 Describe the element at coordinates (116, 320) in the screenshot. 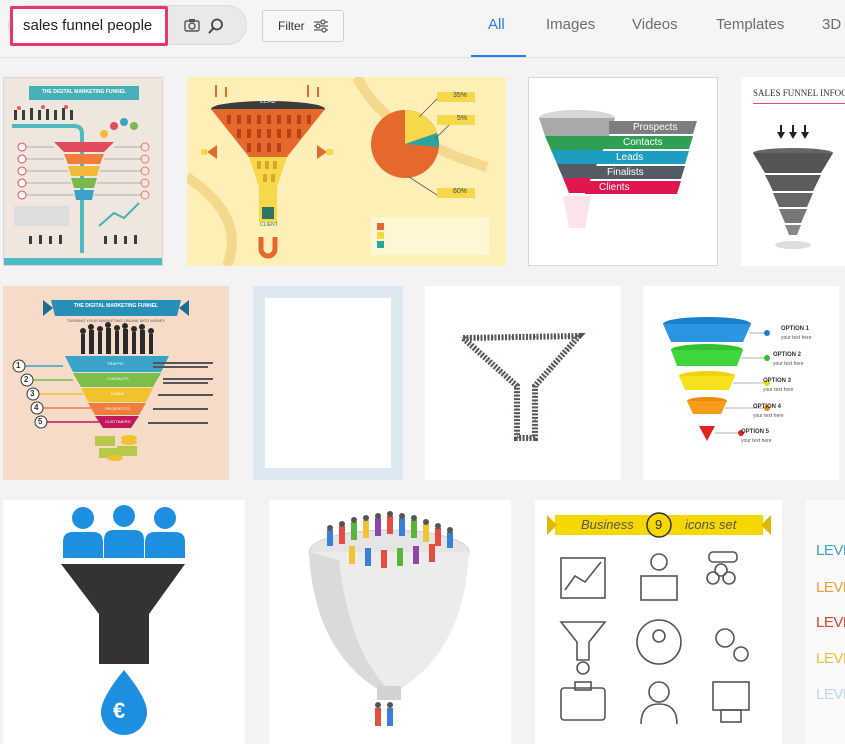

I see `thumbnail-subtitle: TURNING YOUR MARKETING ONLINE INTO MONEY` at that location.